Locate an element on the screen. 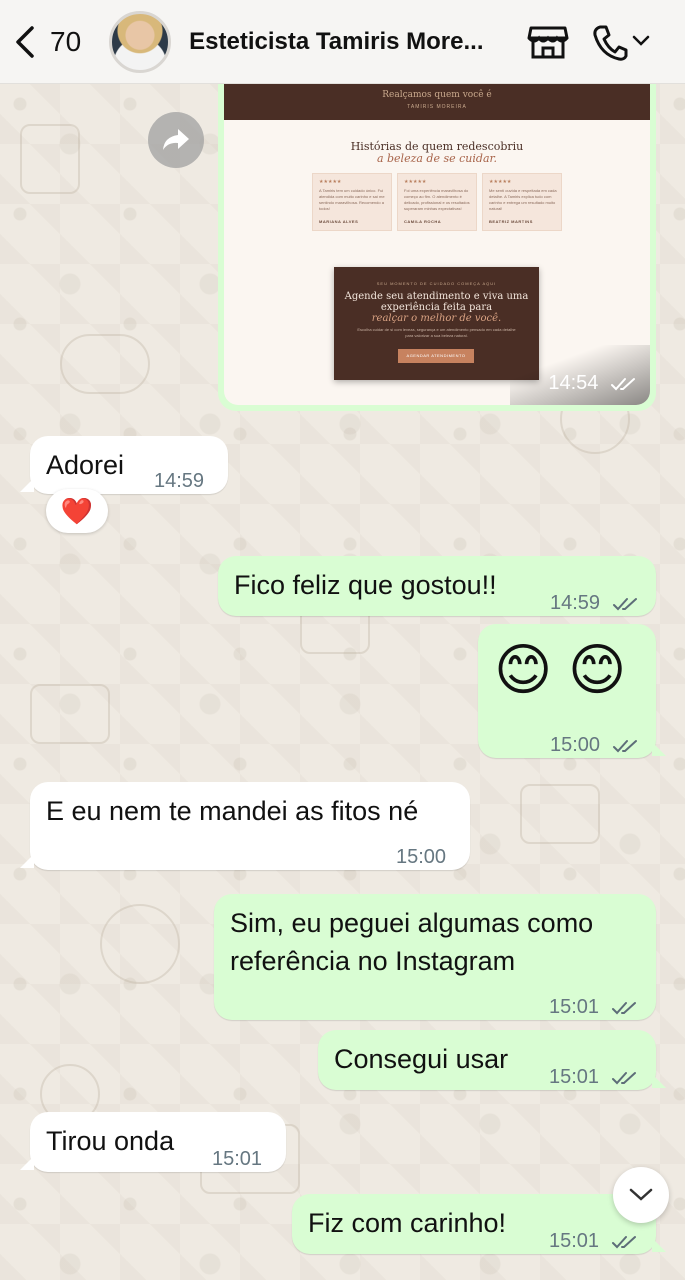 The height and width of the screenshot is (1280, 685). testimonial-author: BEATRIZ MARTINS is located at coordinates (511, 221).